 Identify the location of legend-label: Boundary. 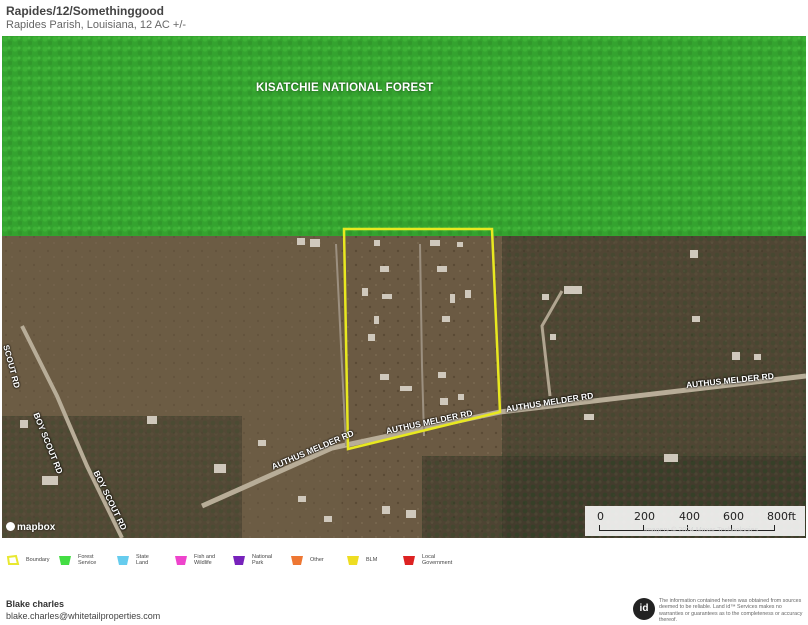
(38, 560).